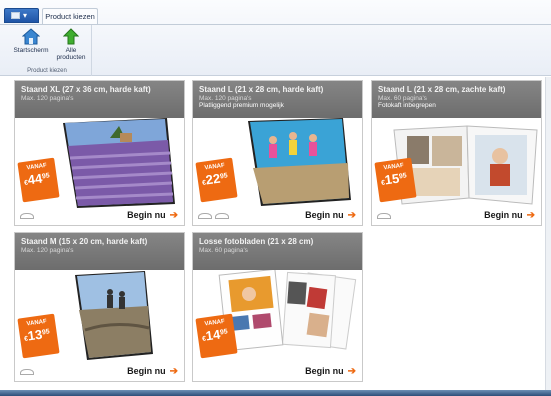 The height and width of the screenshot is (396, 551). What do you see at coordinates (31, 50) in the screenshot?
I see `startscherm-label: Startscherm` at bounding box center [31, 50].